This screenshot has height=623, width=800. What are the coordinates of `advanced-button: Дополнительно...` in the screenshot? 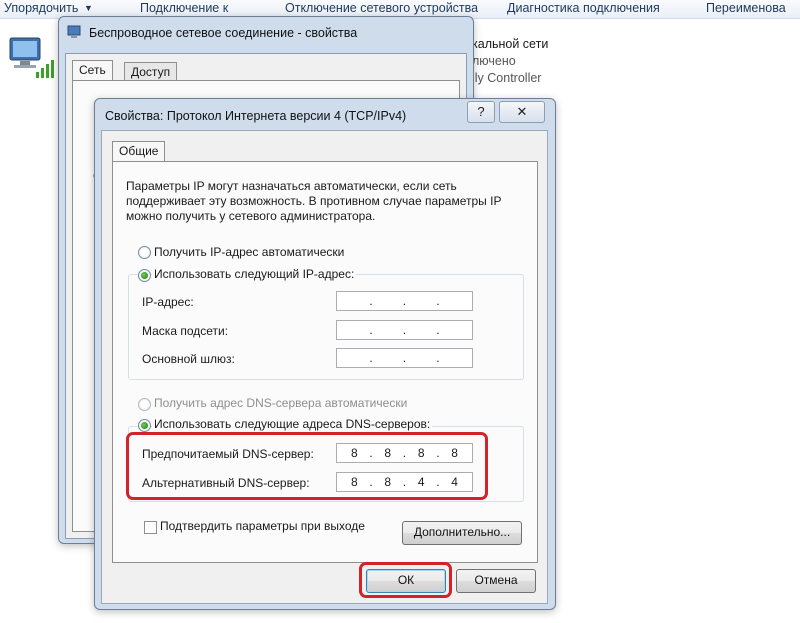 It's located at (462, 533).